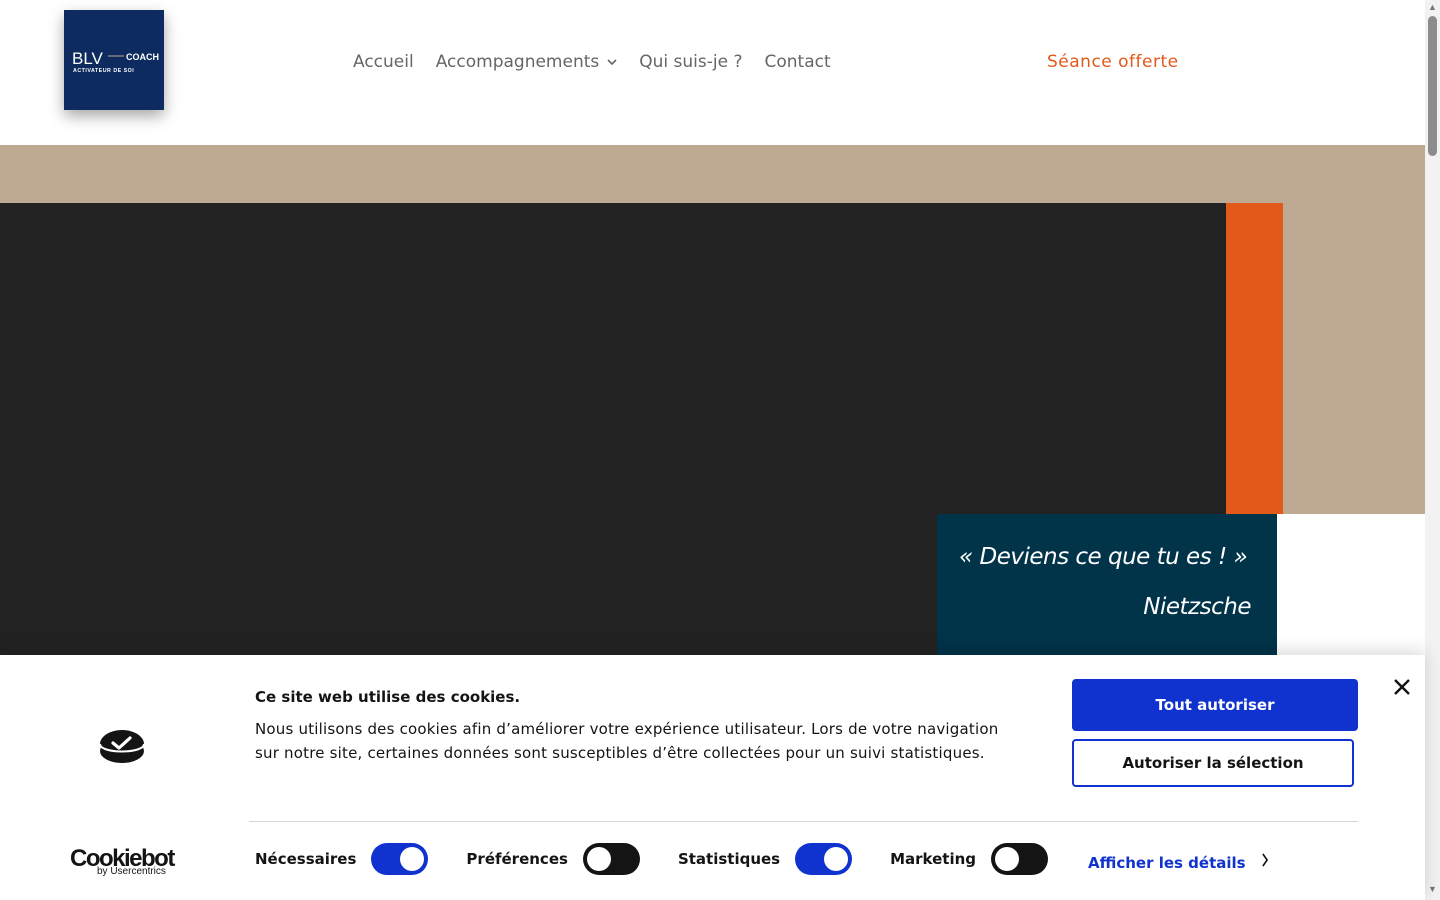  I want to click on statistiques-switch, so click(824, 859).